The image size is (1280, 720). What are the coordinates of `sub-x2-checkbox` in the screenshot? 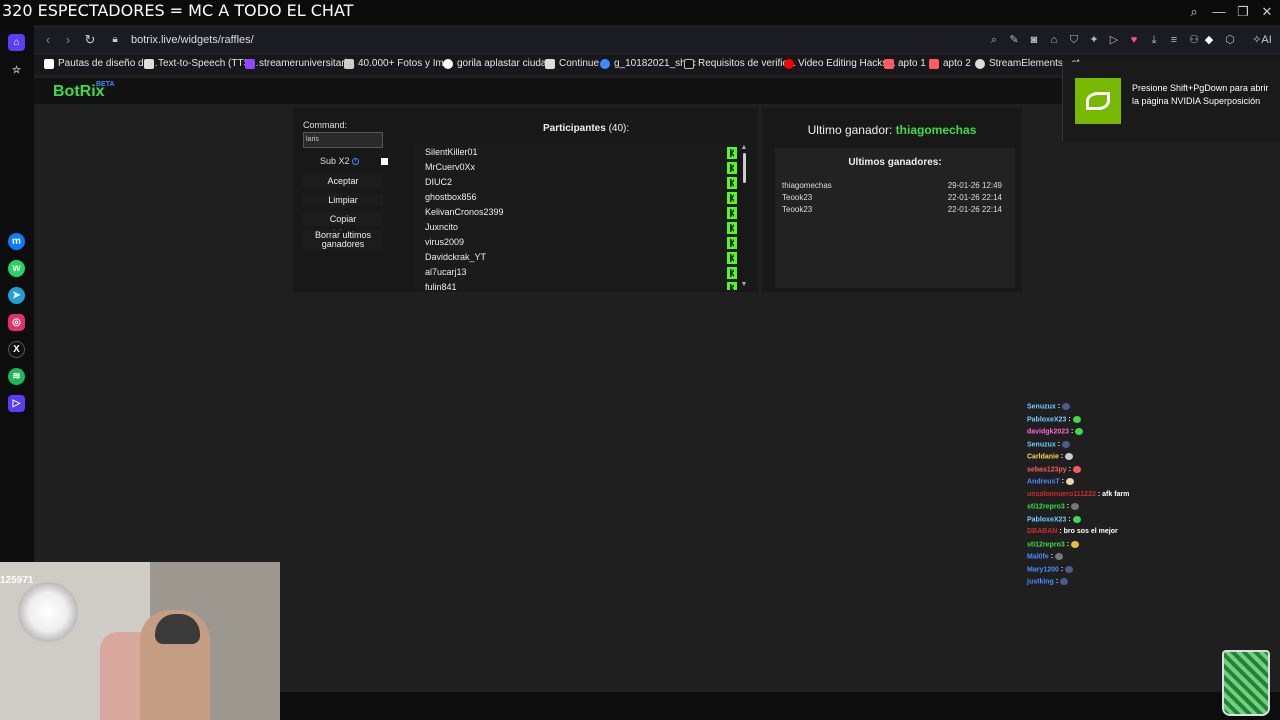 It's located at (384, 161).